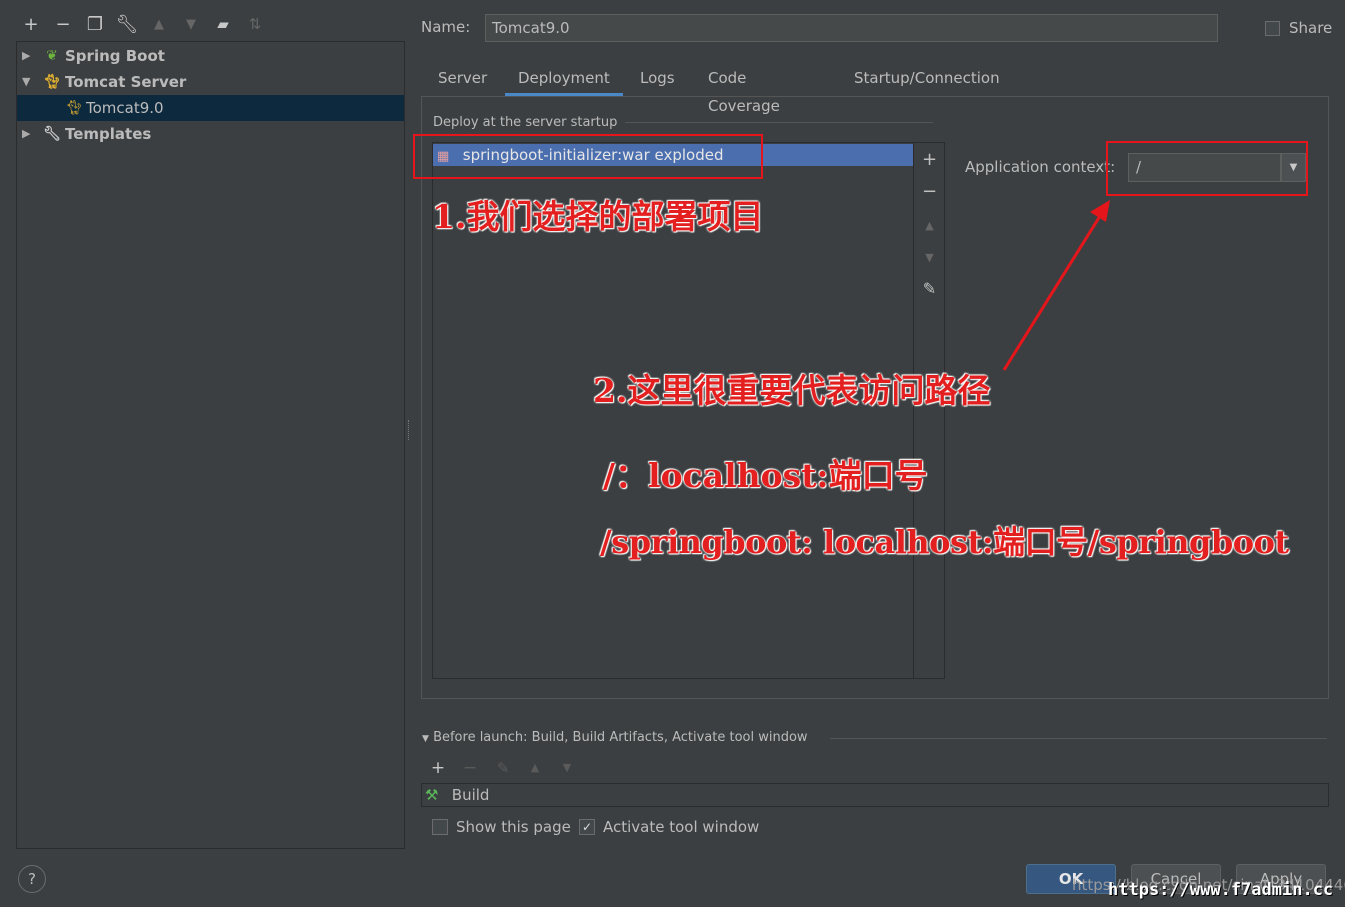 This screenshot has height=907, width=1345. I want to click on annotation-note-4: /springboot: localhost:端口号/springboot, so click(944, 542).